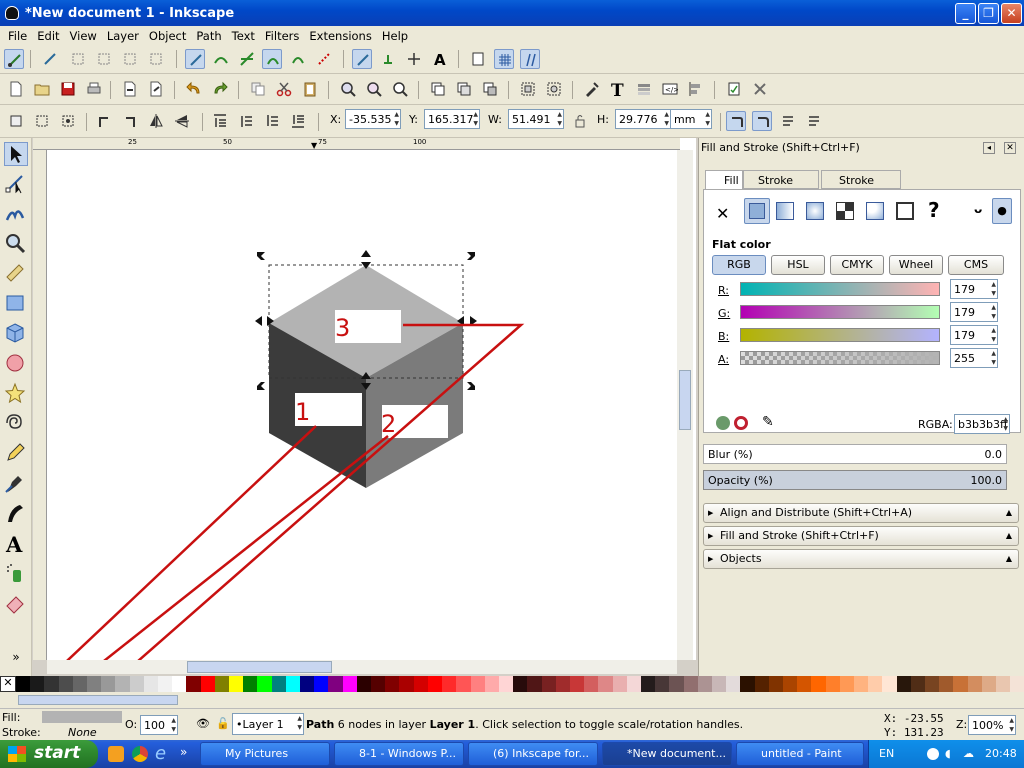 The image size is (1024, 768). I want to click on zoom-drawing-button, so click(374, 89).